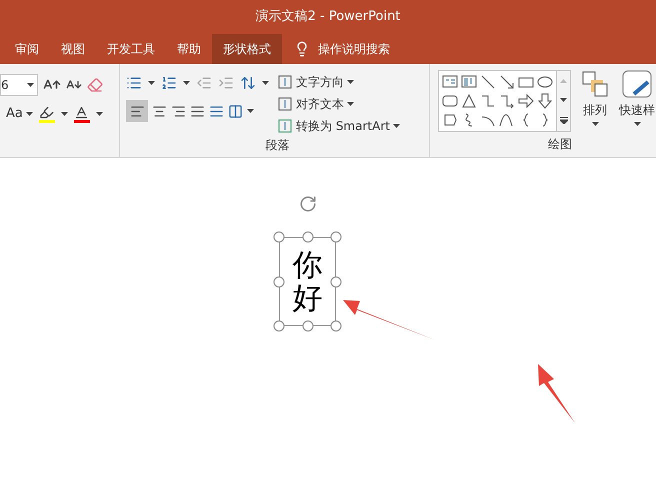 This screenshot has height=479, width=656. Describe the element at coordinates (560, 144) in the screenshot. I see `group-label: 绘图` at that location.